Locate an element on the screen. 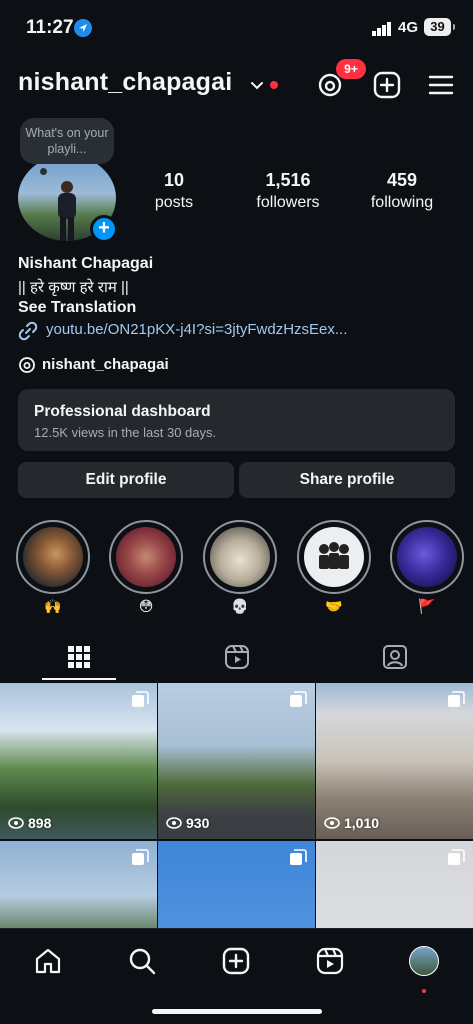 This screenshot has height=1024, width=473. posts-stat: 10 posts is located at coordinates (174, 191).